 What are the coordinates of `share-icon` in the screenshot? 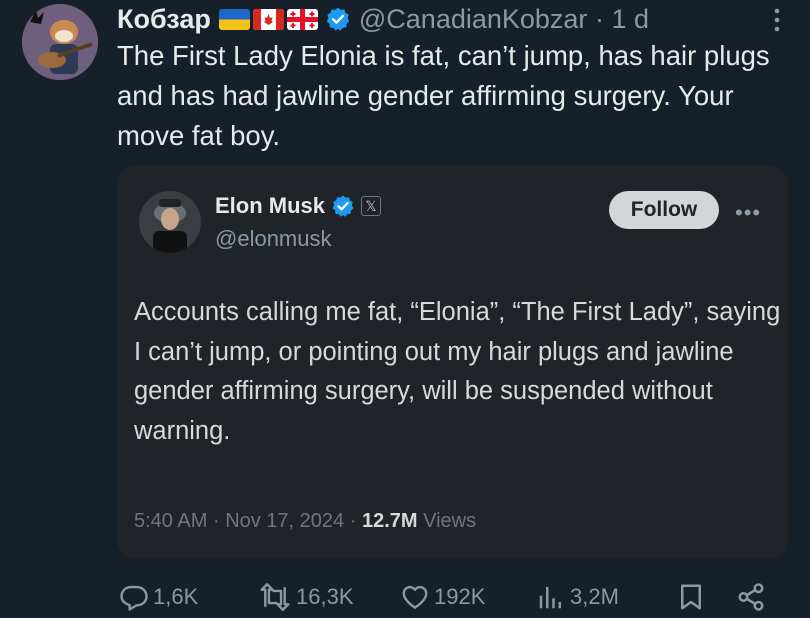 It's located at (751, 597).